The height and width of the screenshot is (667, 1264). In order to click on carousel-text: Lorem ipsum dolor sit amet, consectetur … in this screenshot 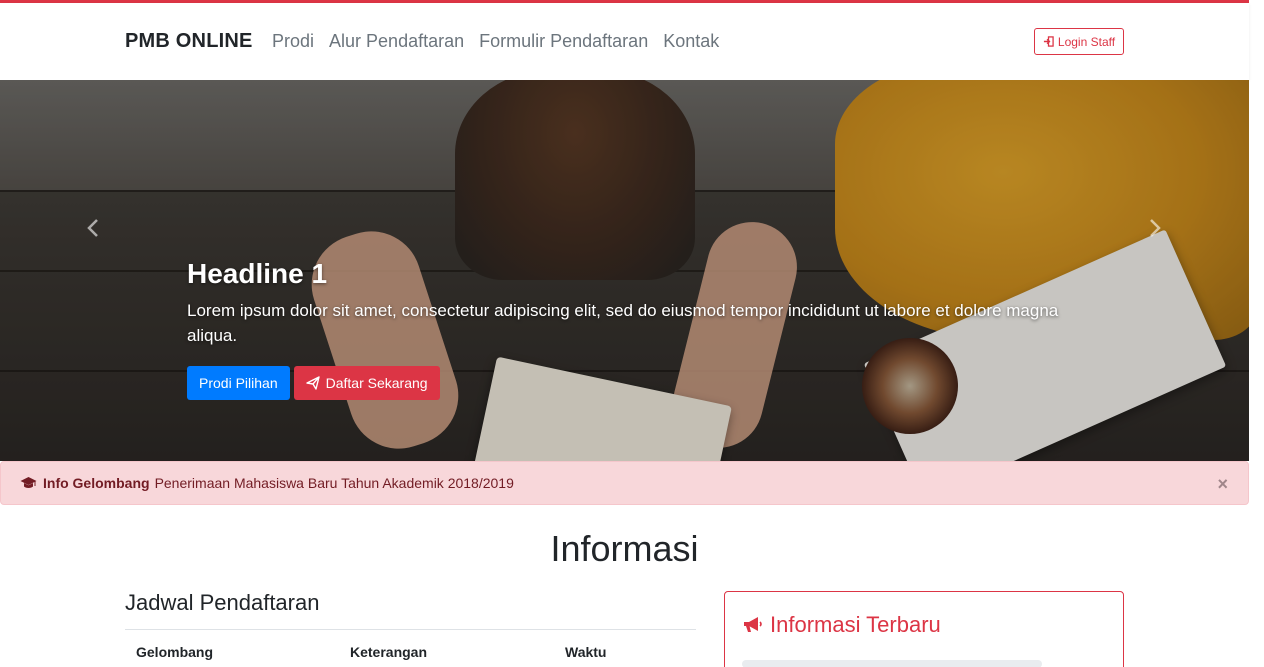, I will do `click(623, 323)`.